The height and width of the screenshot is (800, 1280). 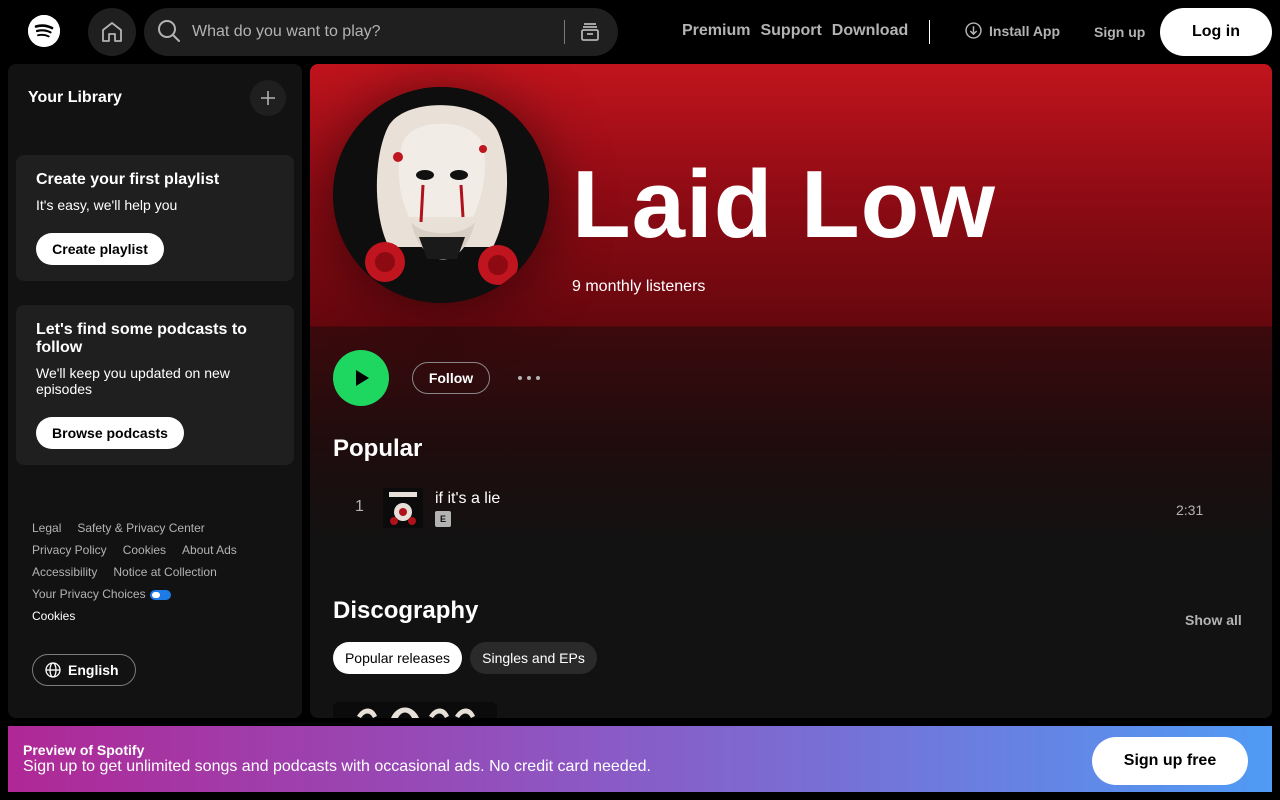 What do you see at coordinates (93, 670) in the screenshot?
I see `language-label: English` at bounding box center [93, 670].